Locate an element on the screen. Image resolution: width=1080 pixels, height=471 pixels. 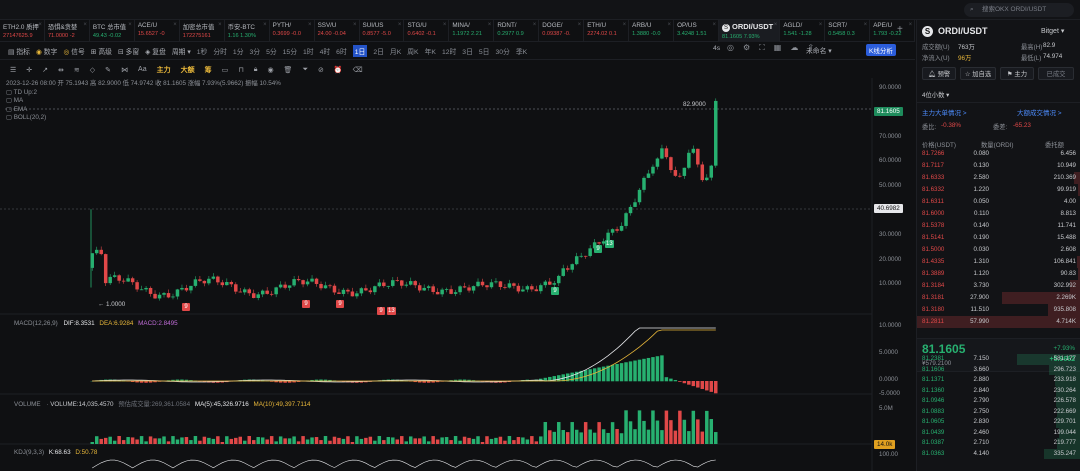
indicator-td: ▢ TD Up:2 is located at coordinates (143, 93).